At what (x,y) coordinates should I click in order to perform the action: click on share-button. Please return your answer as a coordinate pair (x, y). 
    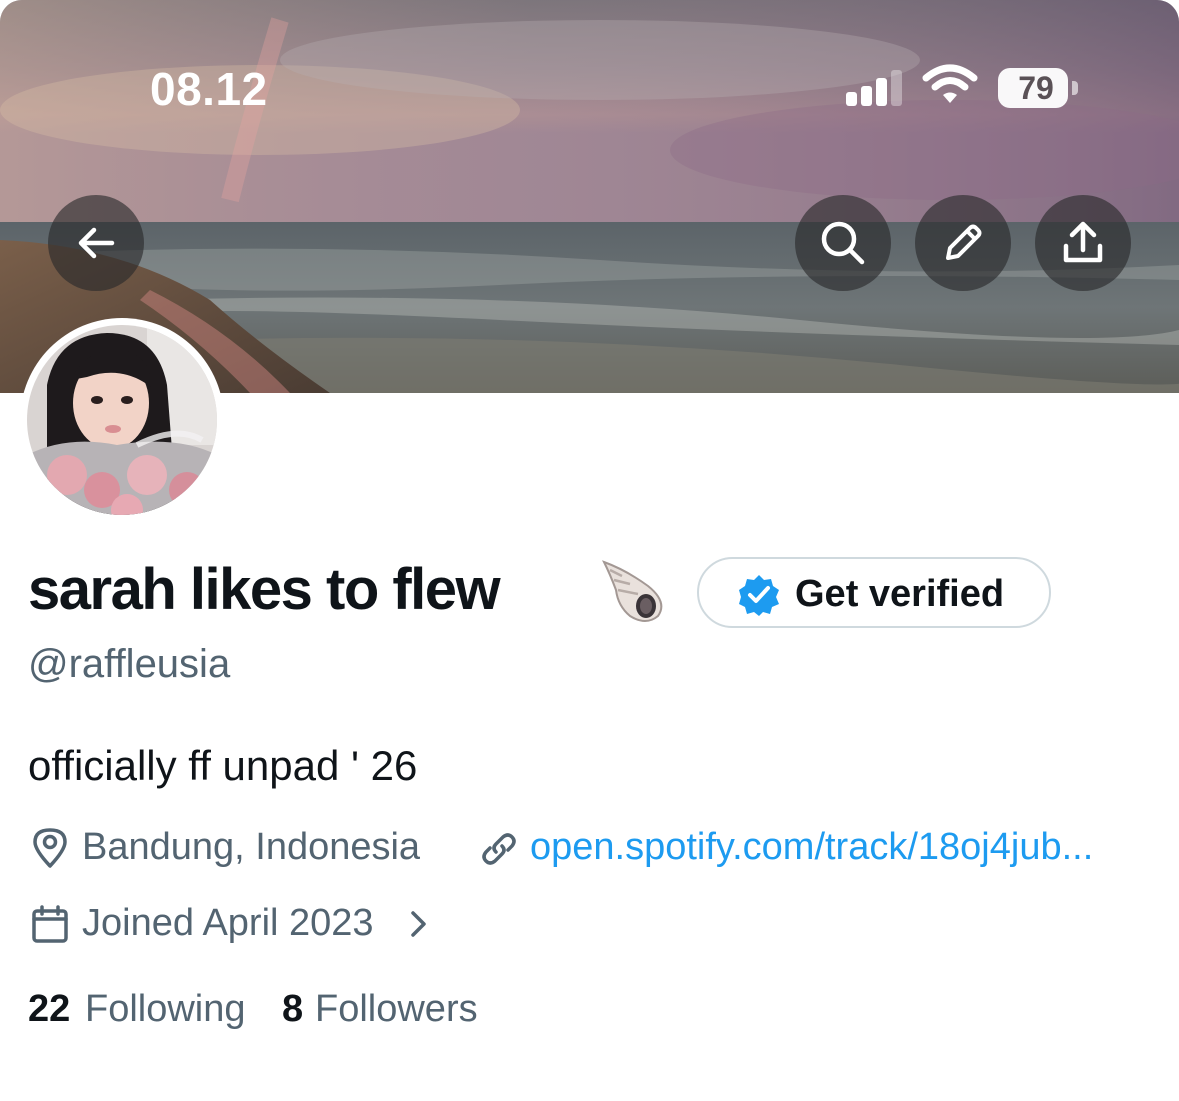
    Looking at the image, I should click on (1083, 243).